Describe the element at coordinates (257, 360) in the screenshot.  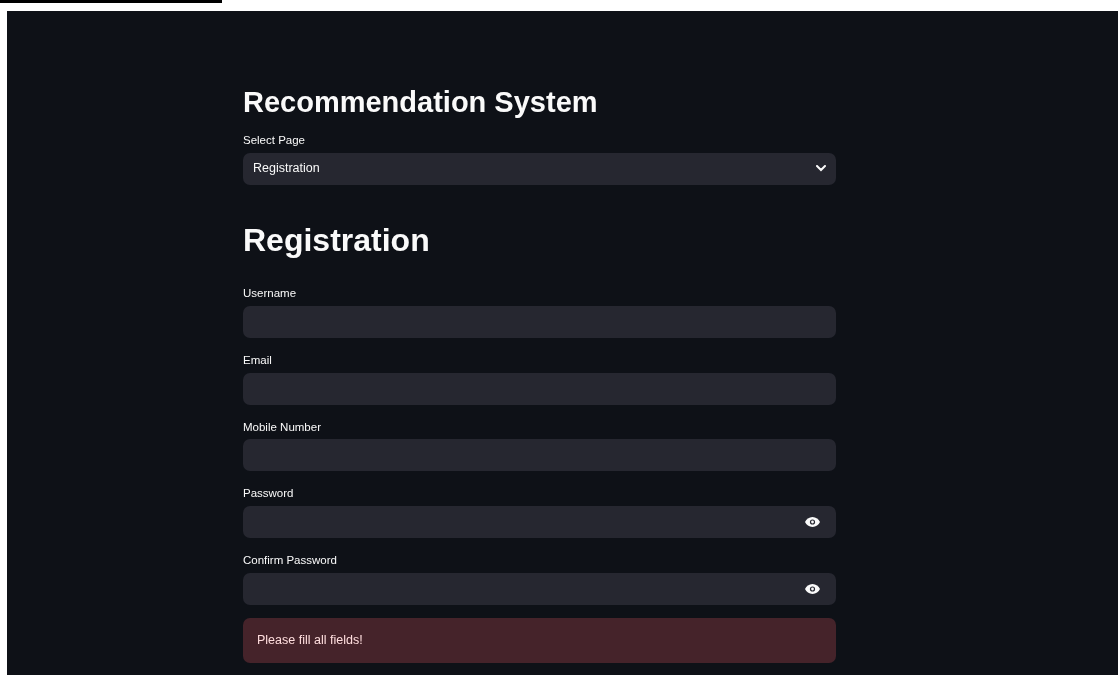
I see `field-label: Email` at that location.